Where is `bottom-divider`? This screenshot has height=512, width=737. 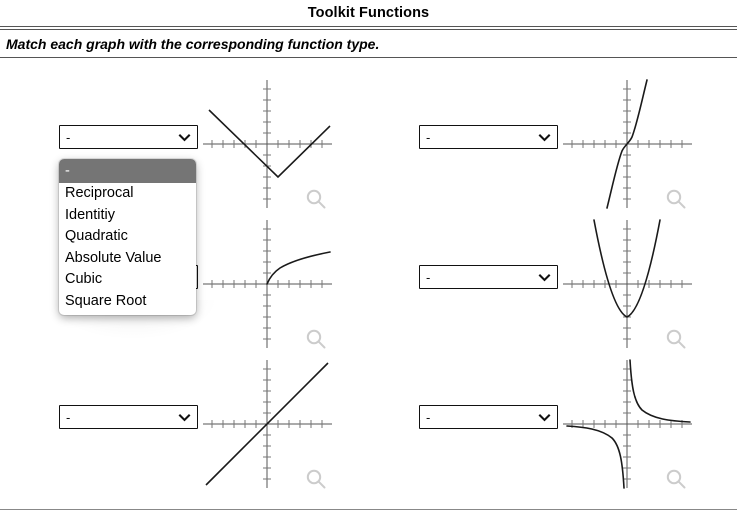 bottom-divider is located at coordinates (368, 509).